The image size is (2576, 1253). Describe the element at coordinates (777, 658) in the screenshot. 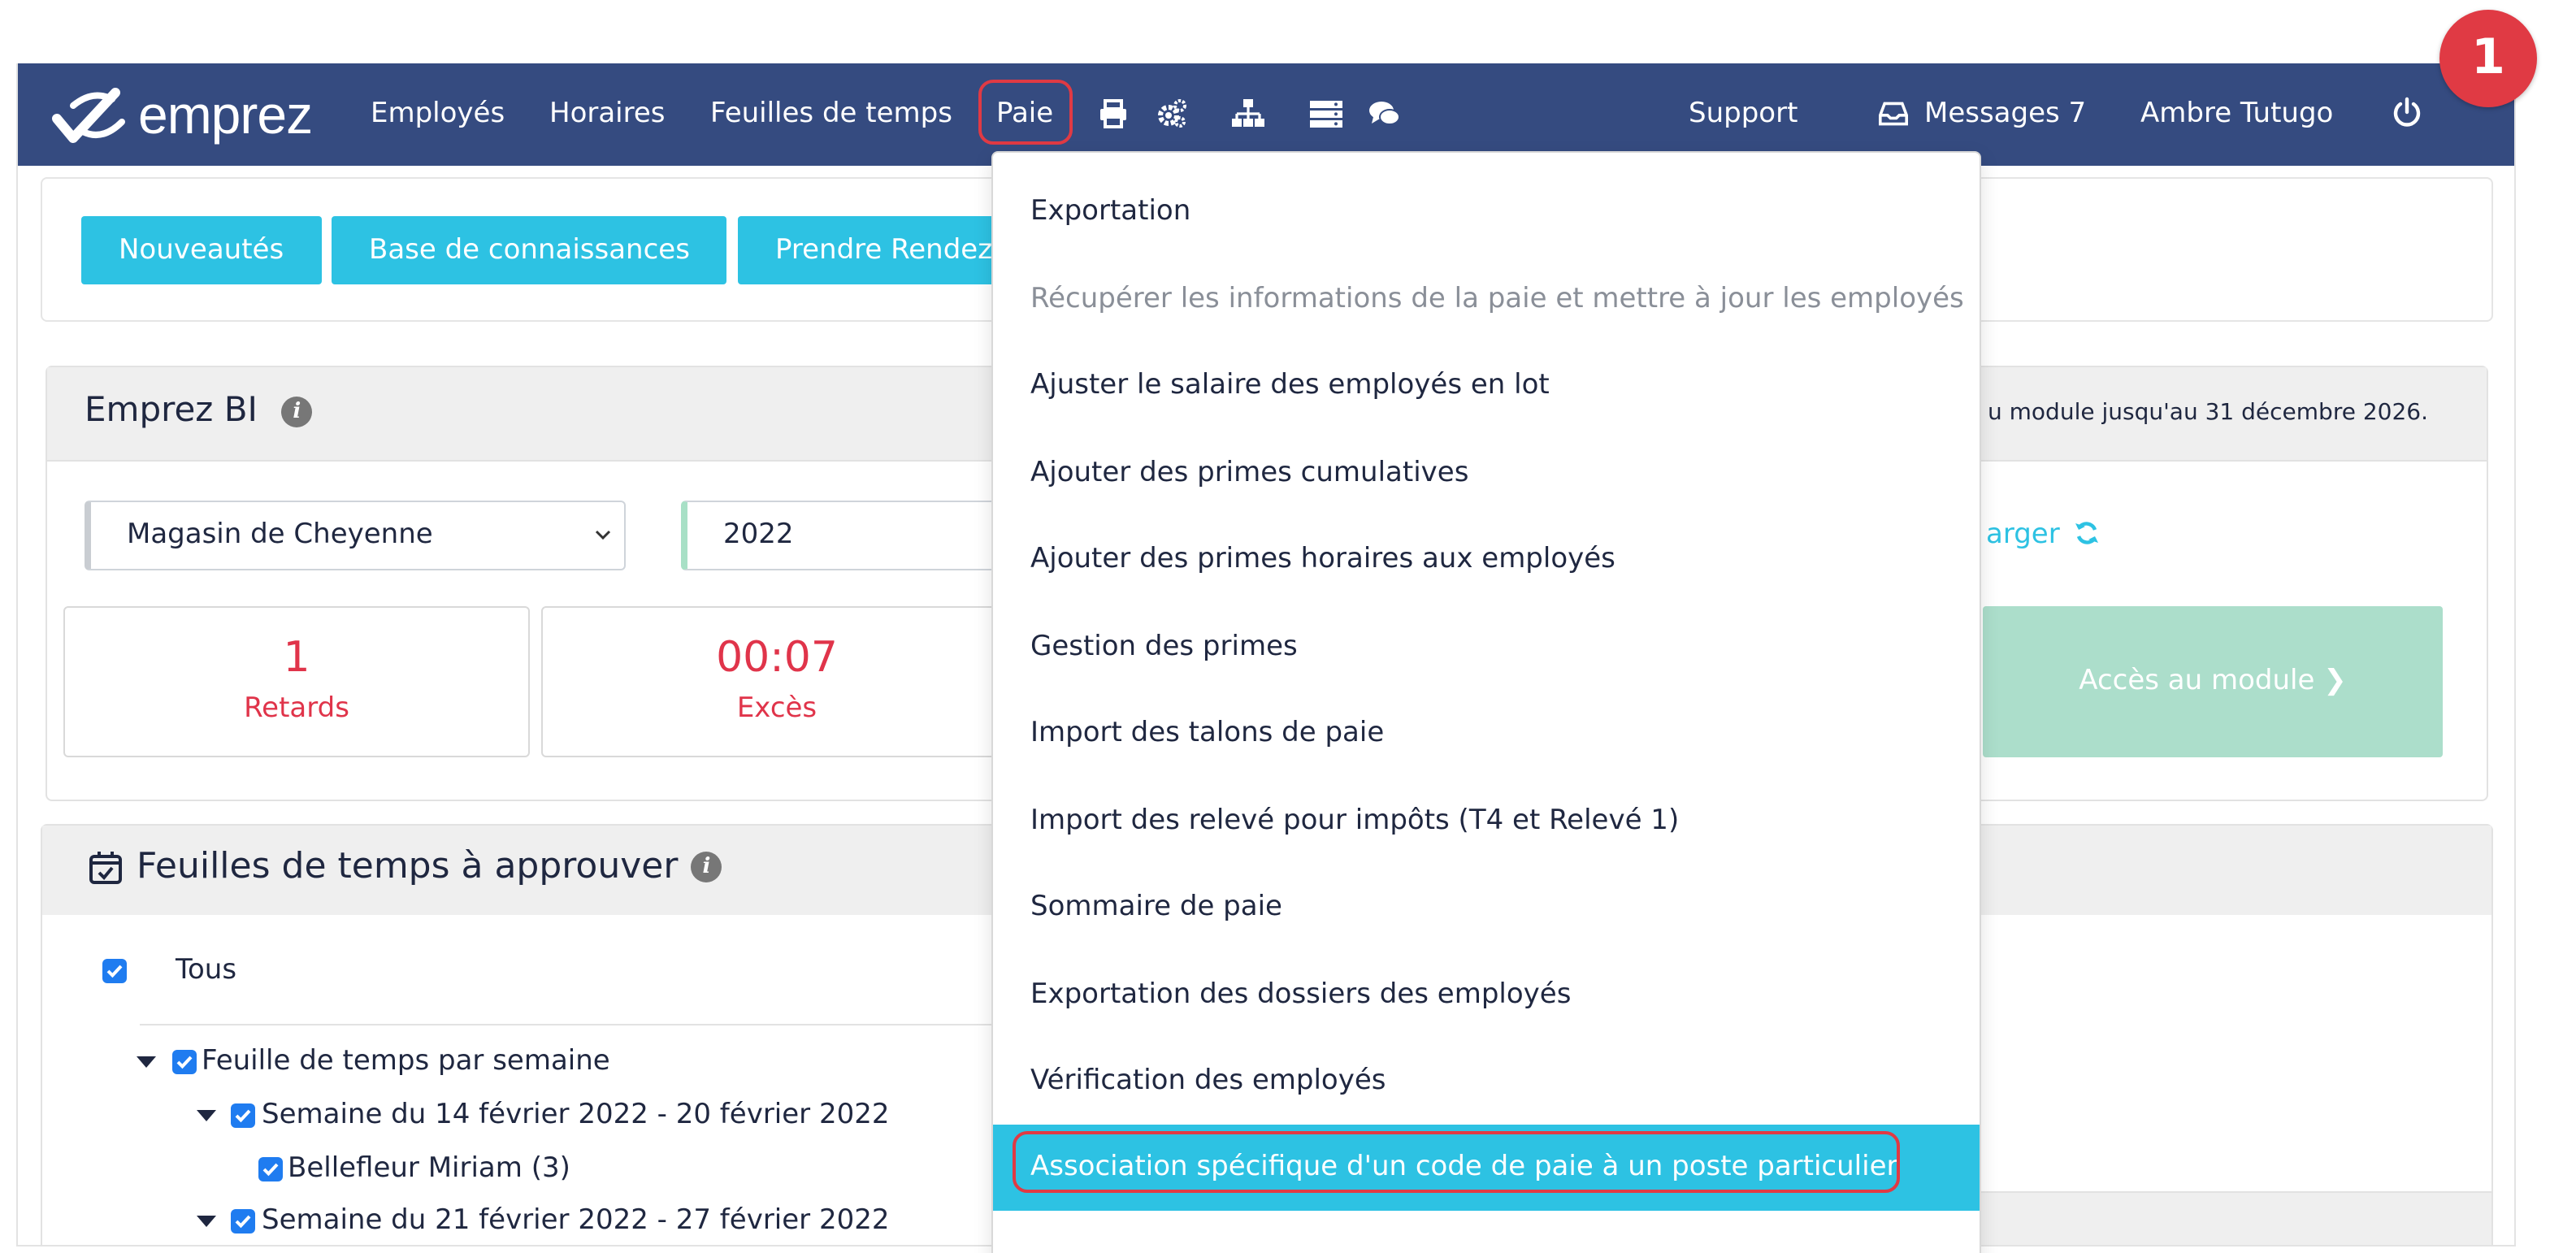

I see `stat-exces-value: 00:07` at that location.